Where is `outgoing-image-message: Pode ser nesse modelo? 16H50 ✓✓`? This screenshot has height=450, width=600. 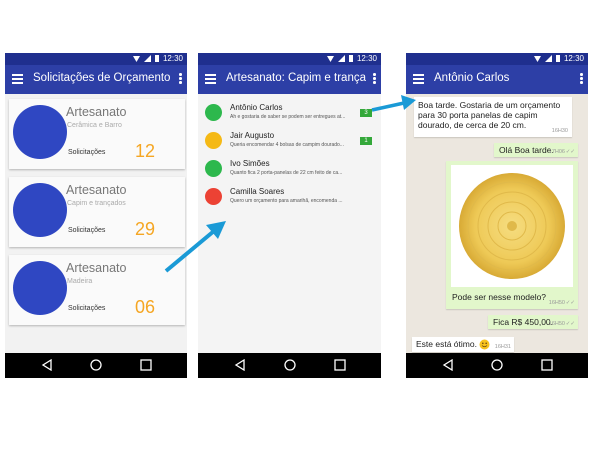
outgoing-image-message: Pode ser nesse modelo? 16H50 ✓✓ is located at coordinates (512, 235).